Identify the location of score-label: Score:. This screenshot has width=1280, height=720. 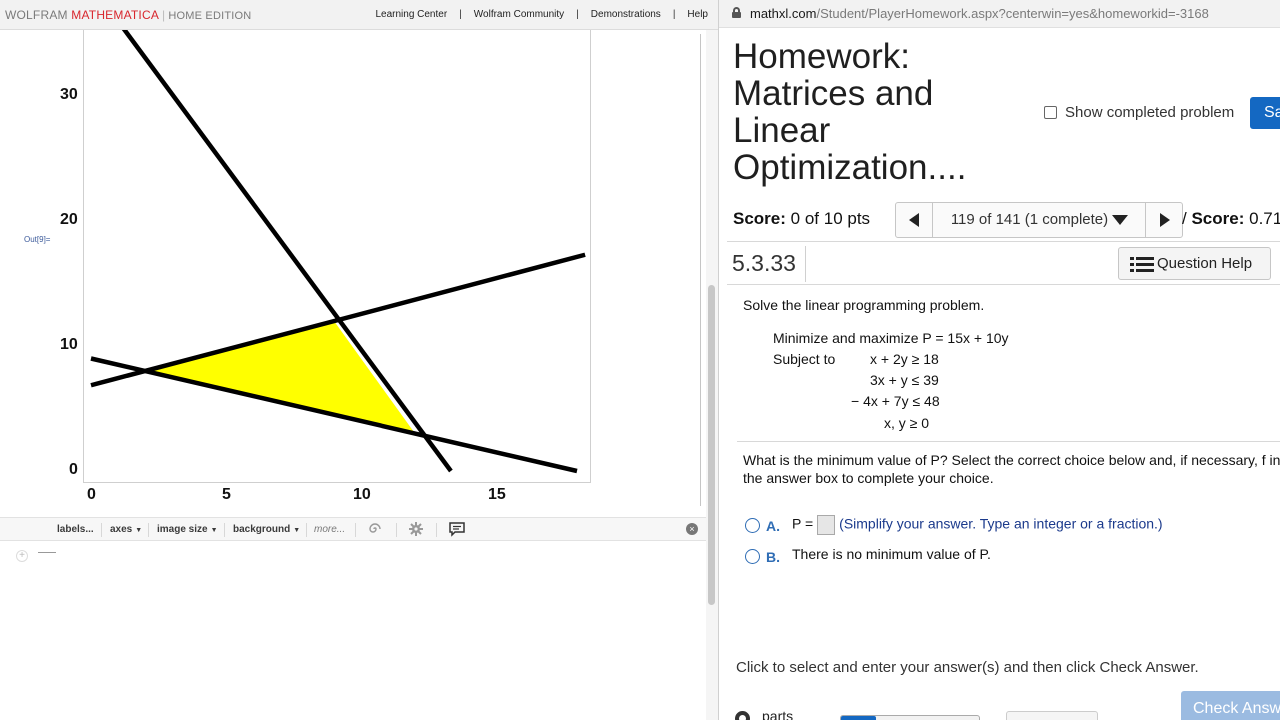
(759, 218).